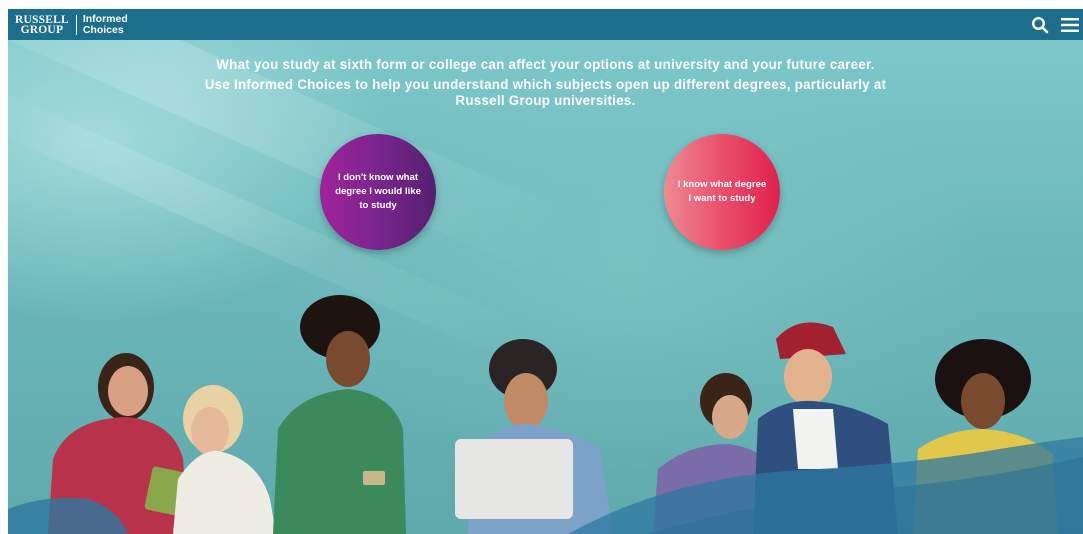 The image size is (1083, 534). I want to click on logo-informed-choices: Informed Choices, so click(105, 24).